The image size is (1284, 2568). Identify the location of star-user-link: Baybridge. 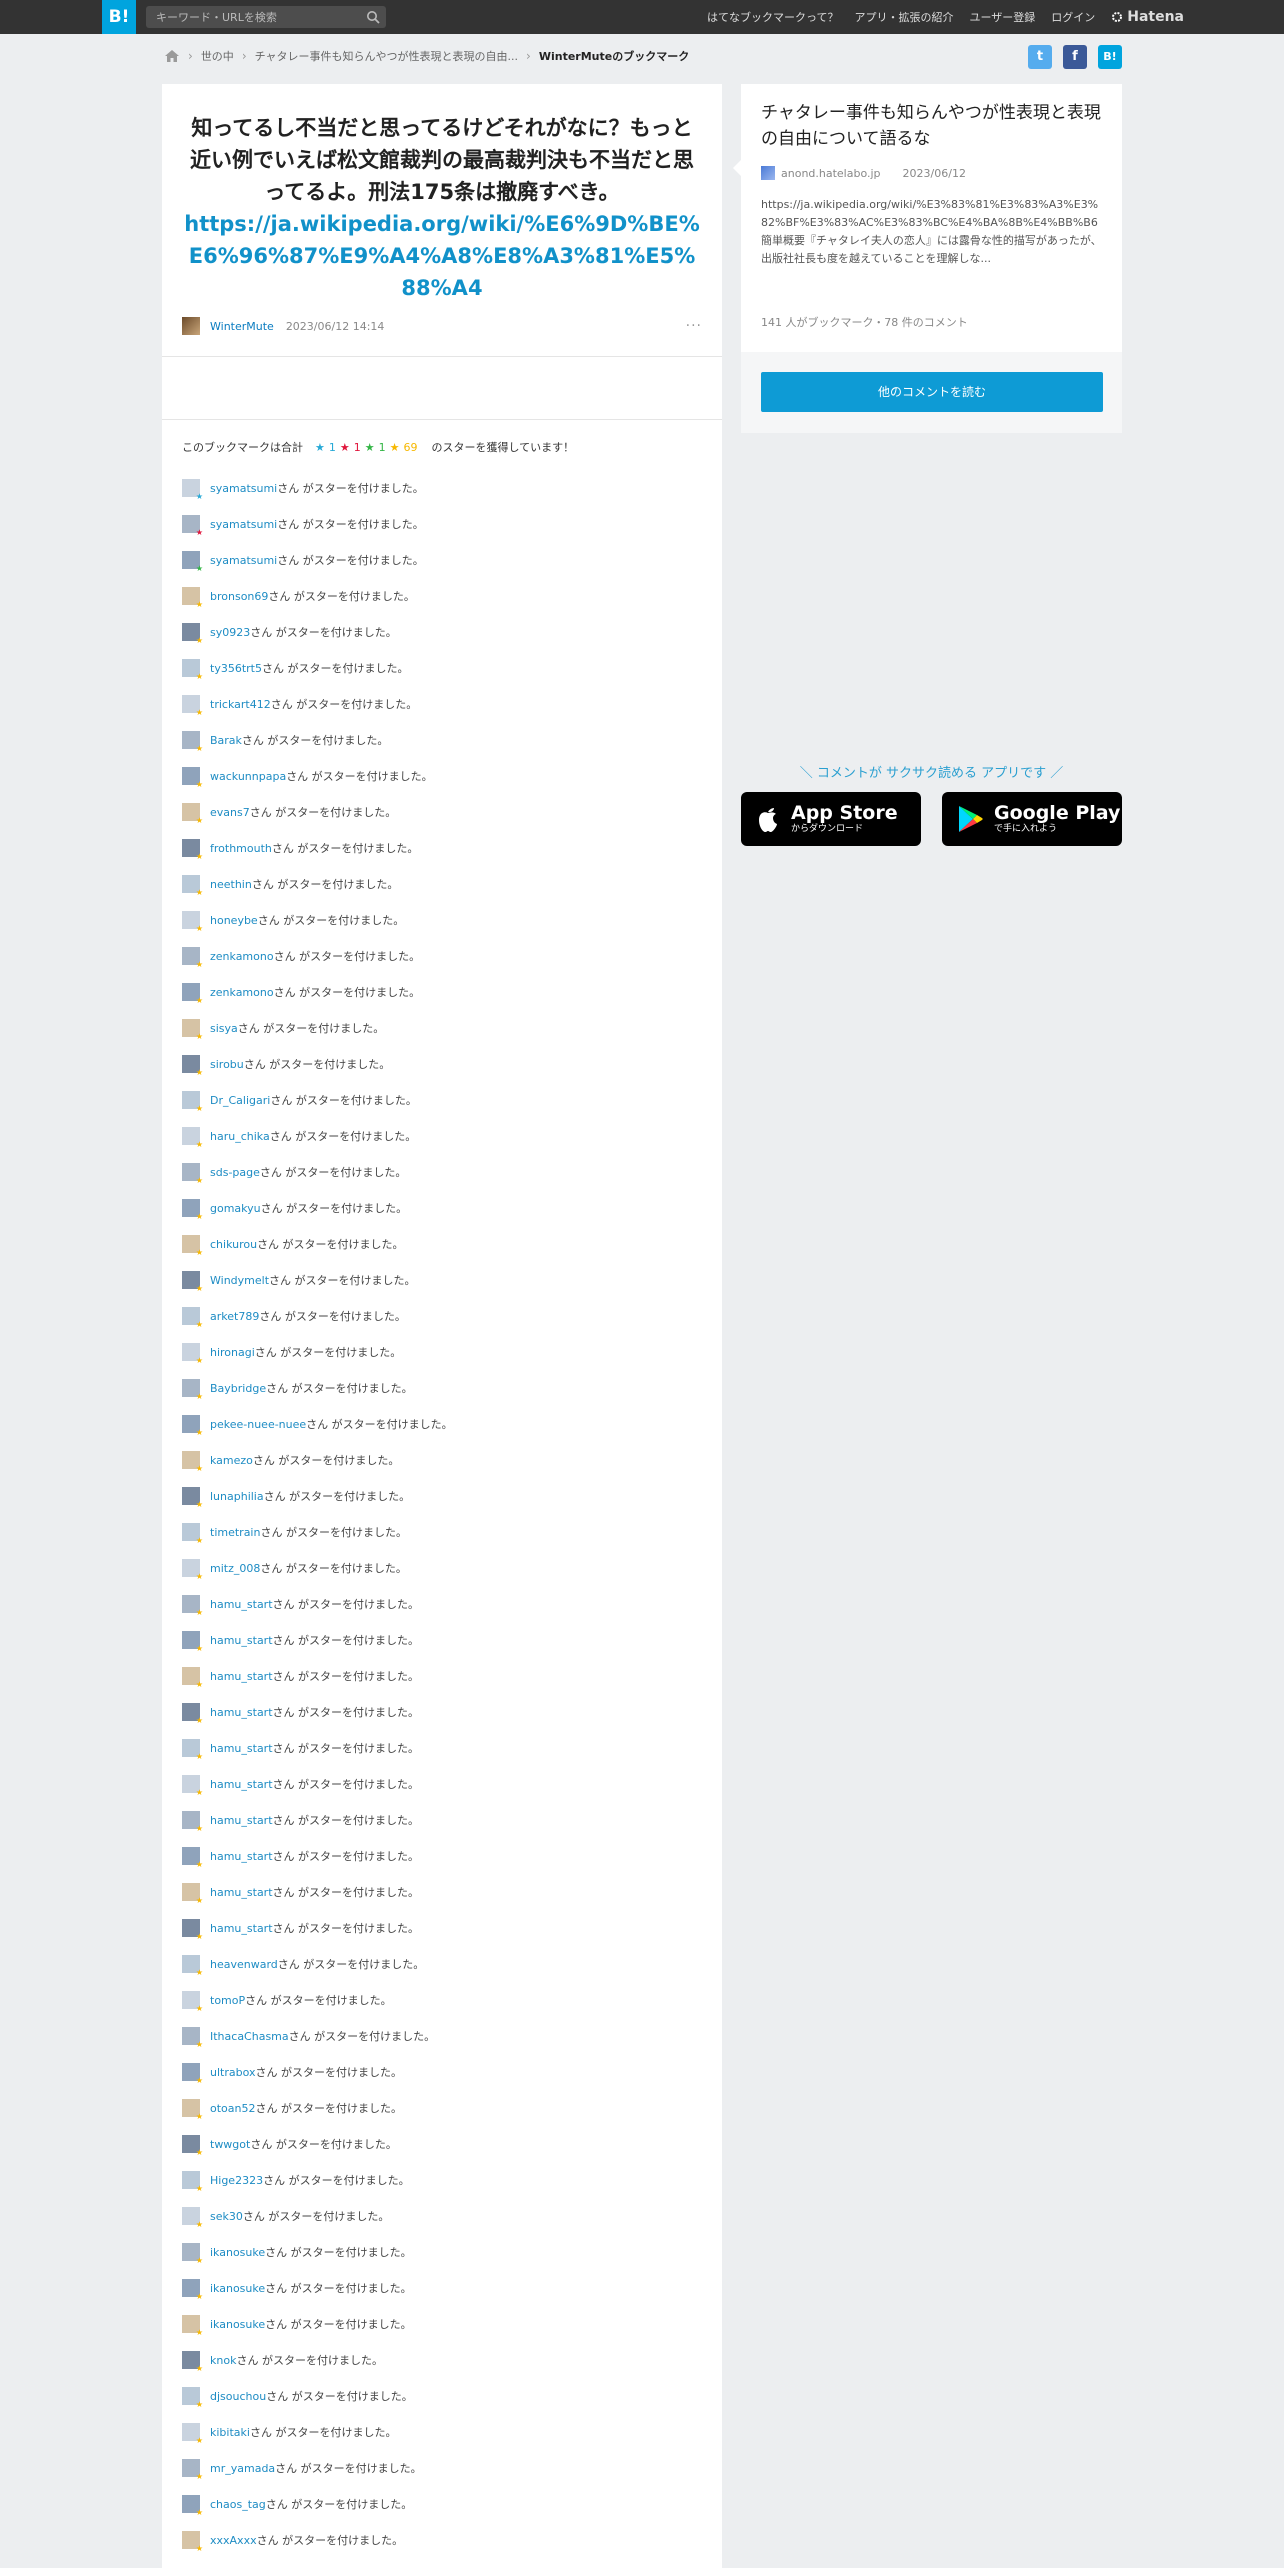
(238, 1388).